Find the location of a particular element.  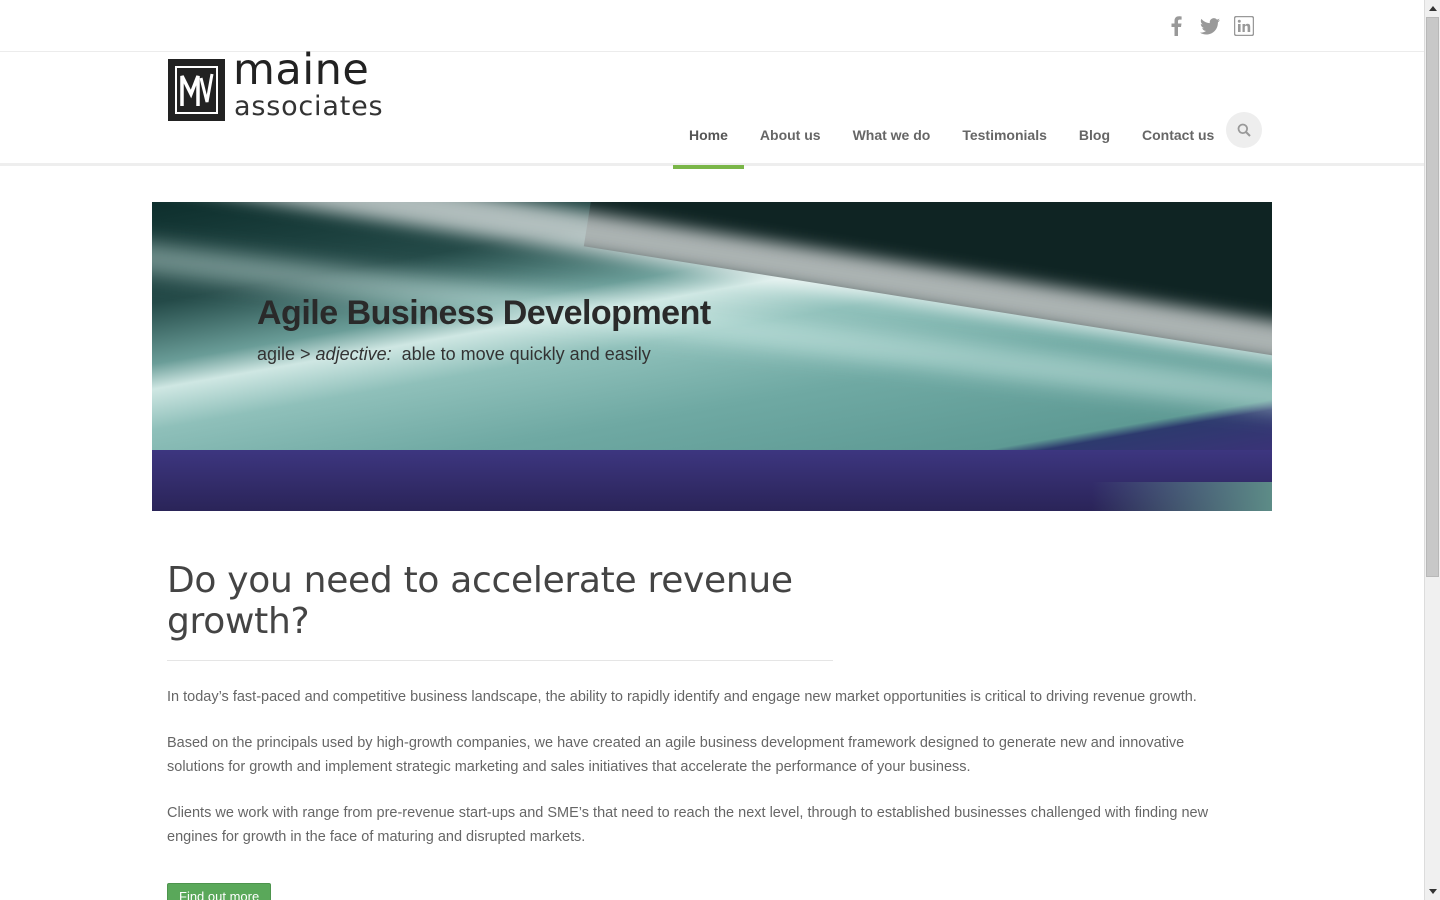

logo: maine associates is located at coordinates (275, 88).